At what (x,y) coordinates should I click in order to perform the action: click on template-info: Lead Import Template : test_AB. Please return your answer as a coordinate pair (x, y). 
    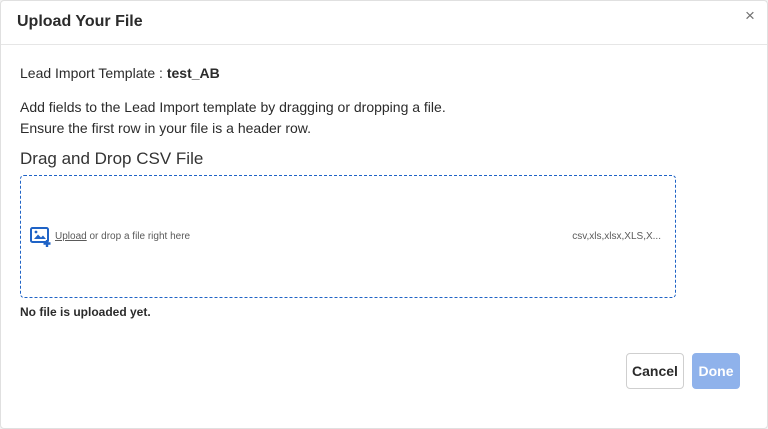
    Looking at the image, I should click on (120, 73).